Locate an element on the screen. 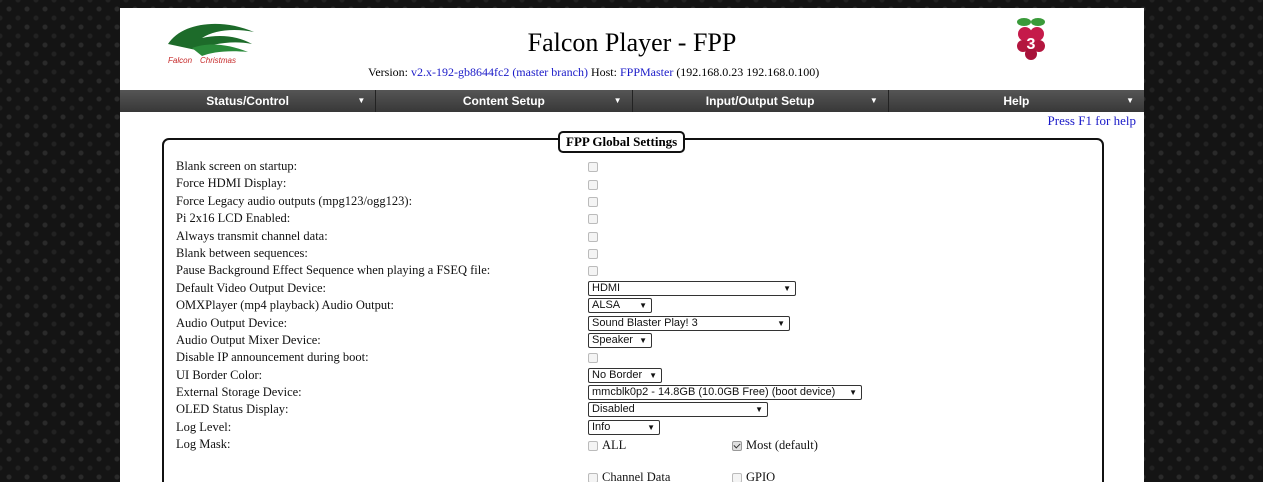 The width and height of the screenshot is (1263, 482). nav-label: Help is located at coordinates (1016, 101).